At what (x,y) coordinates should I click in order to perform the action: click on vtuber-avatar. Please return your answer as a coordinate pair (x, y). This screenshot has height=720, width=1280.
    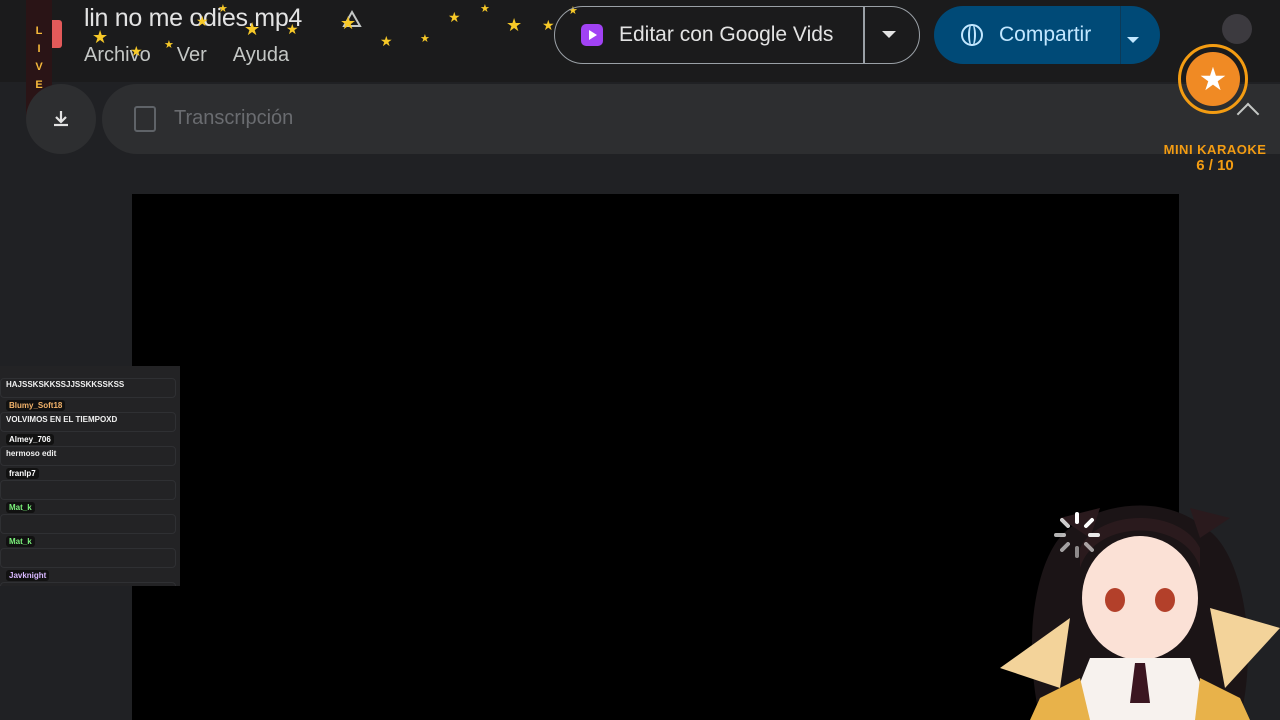
    Looking at the image, I should click on (1140, 612).